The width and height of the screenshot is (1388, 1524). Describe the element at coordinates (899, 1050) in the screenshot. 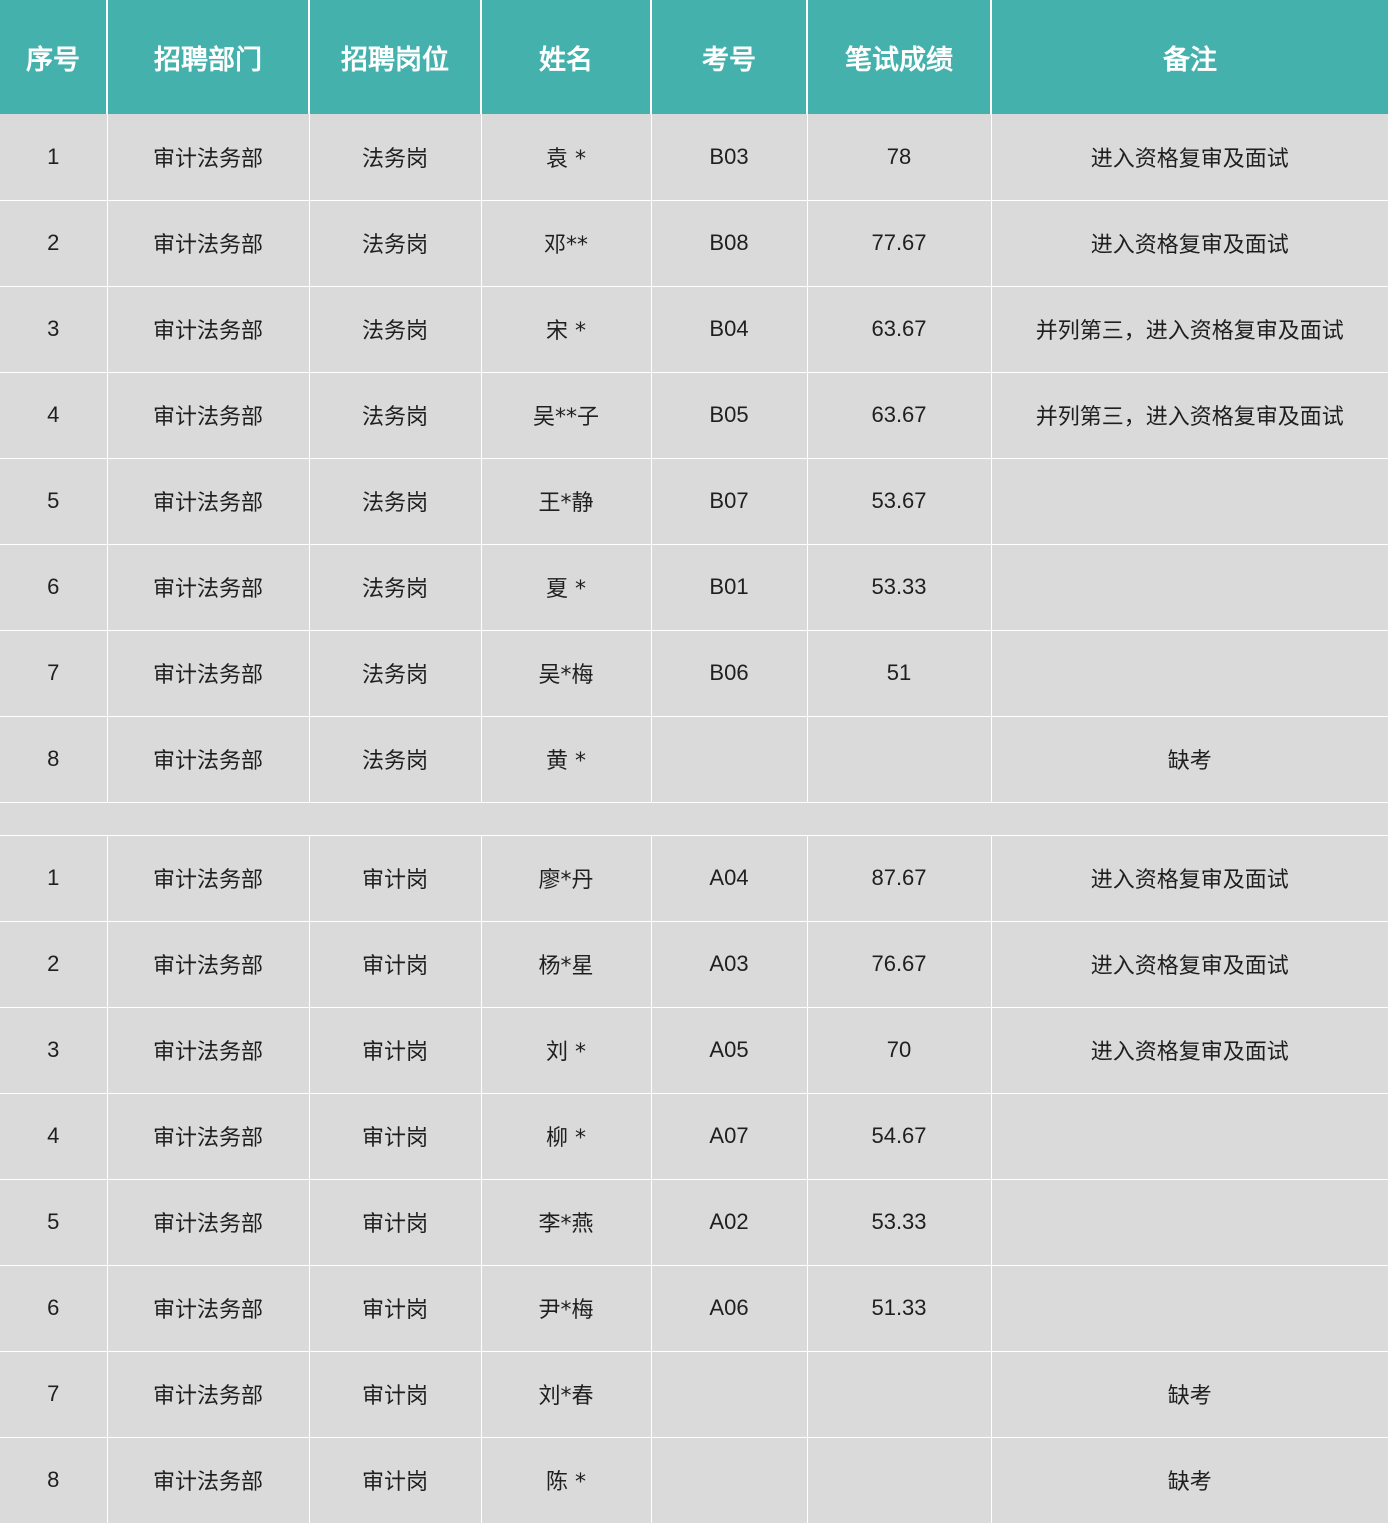

I see `written-score-cell: 70` at that location.